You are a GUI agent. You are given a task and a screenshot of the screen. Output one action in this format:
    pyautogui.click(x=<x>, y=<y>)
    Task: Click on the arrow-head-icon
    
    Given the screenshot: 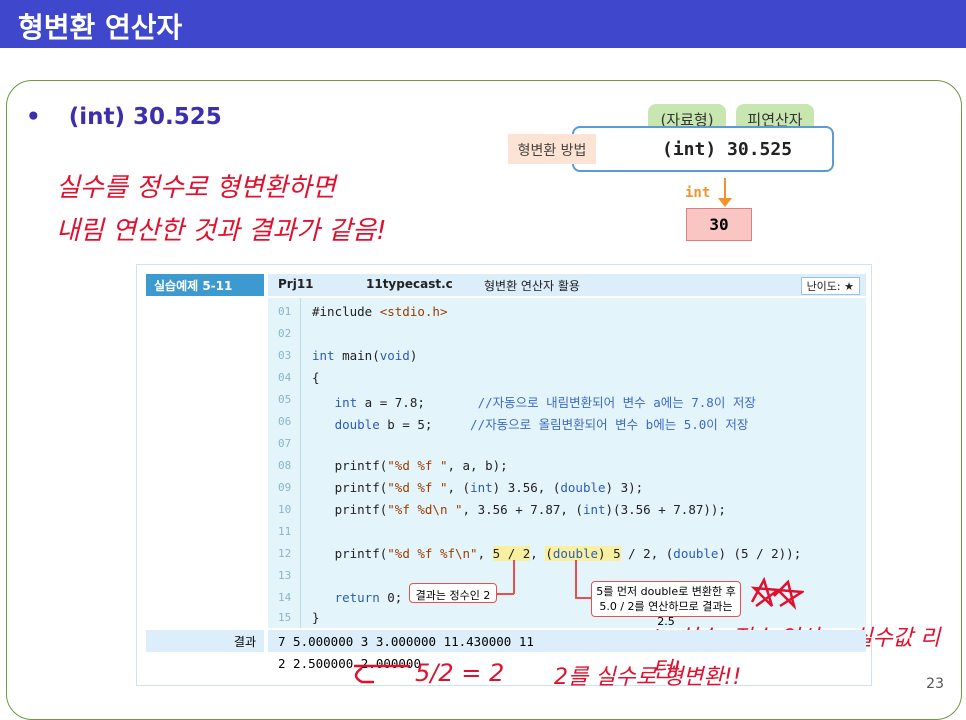 What is the action you would take?
    pyautogui.click(x=725, y=202)
    